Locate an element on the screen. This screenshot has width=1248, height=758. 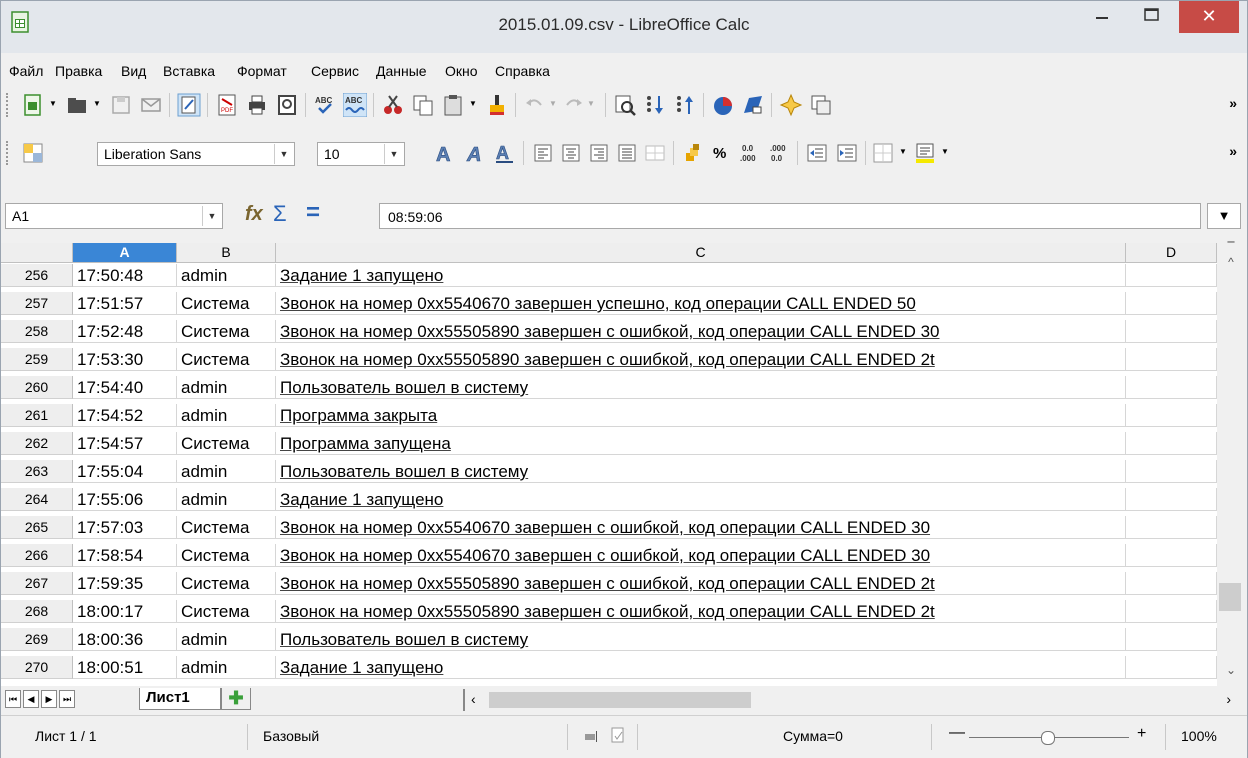
sum-display: Сумма=0 is located at coordinates (813, 736).